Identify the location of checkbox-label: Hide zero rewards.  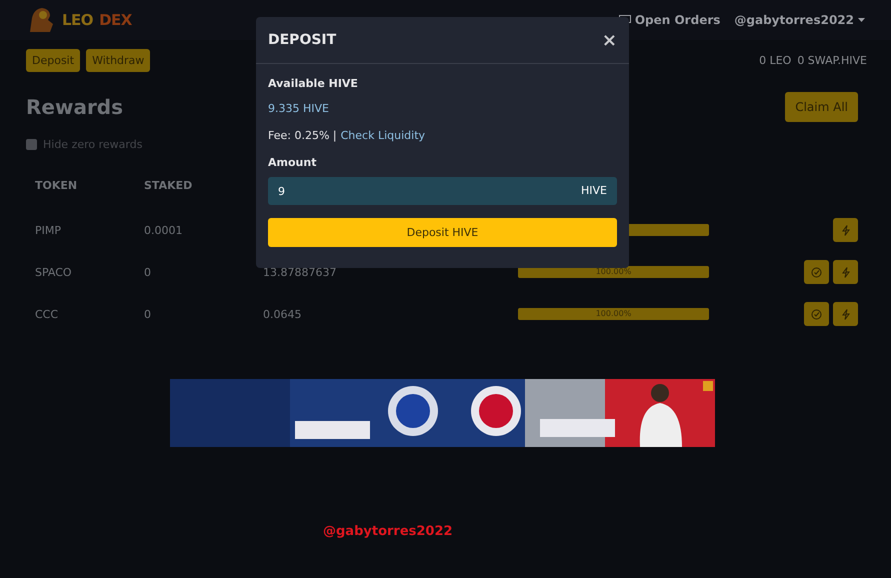
(92, 144).